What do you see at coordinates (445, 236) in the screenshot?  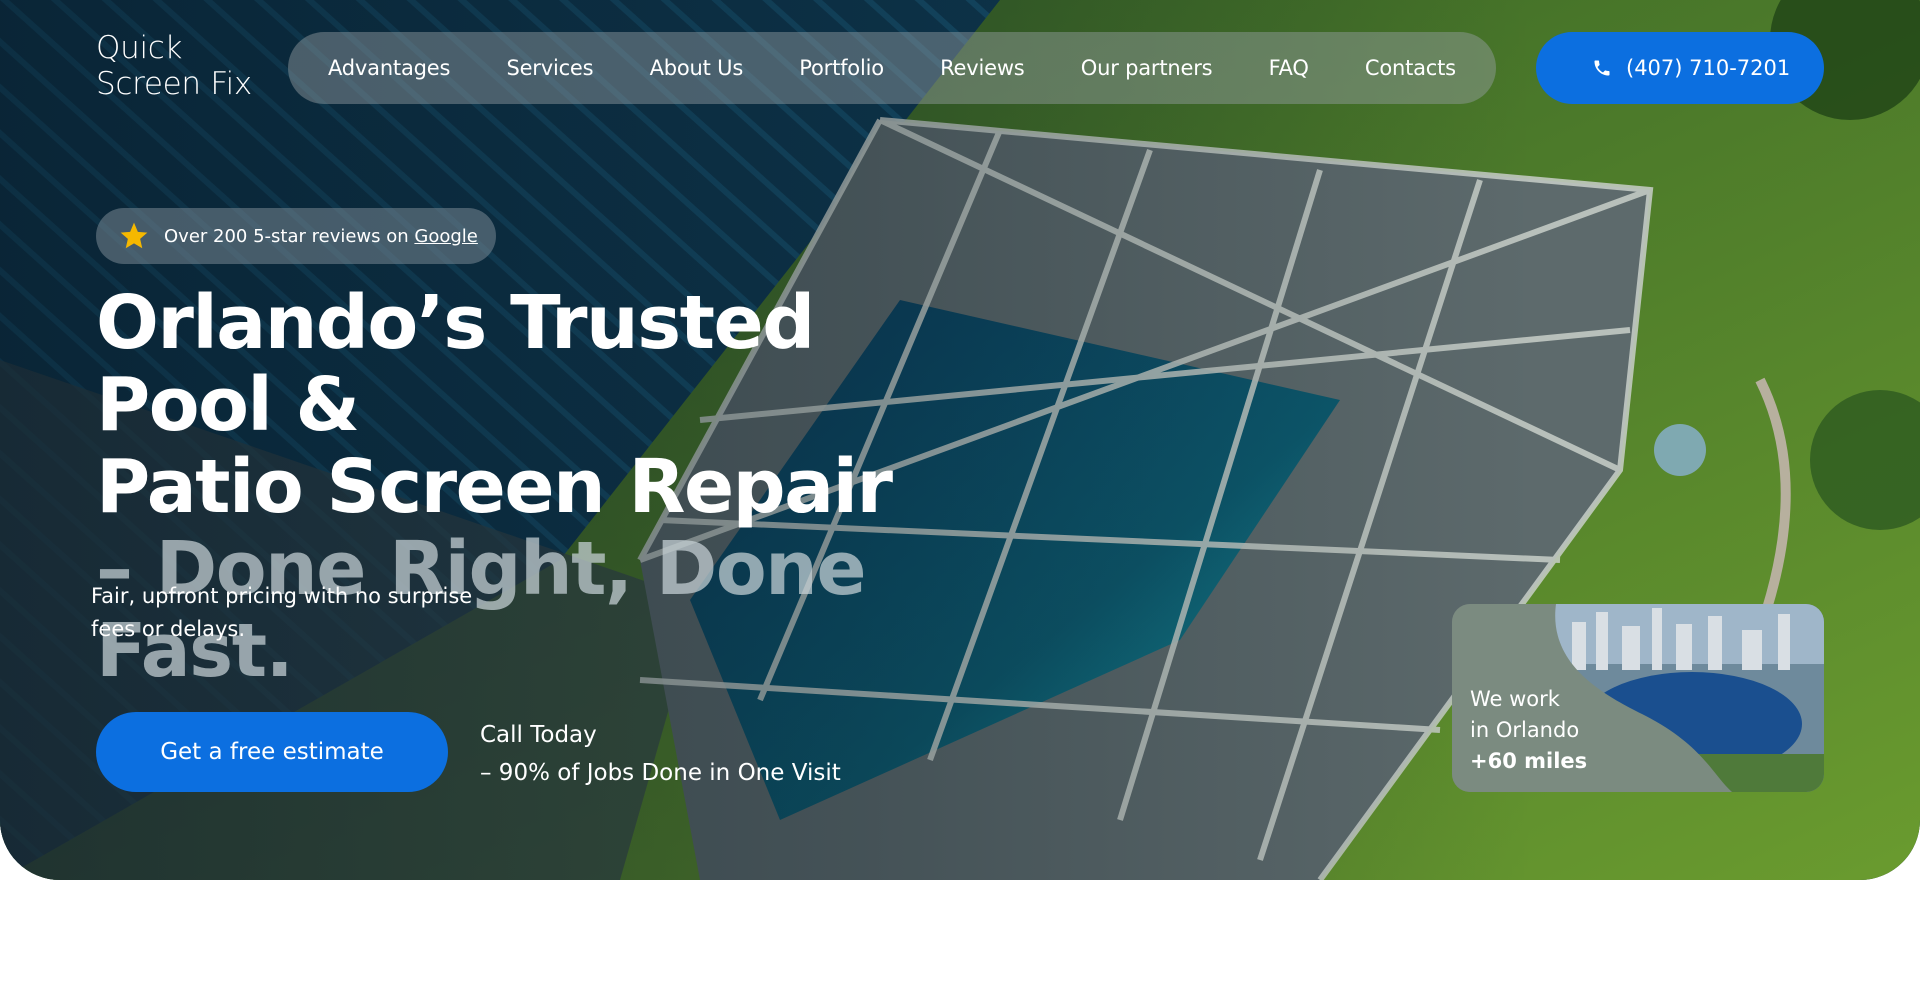 I see `google-reviews-link: Google` at bounding box center [445, 236].